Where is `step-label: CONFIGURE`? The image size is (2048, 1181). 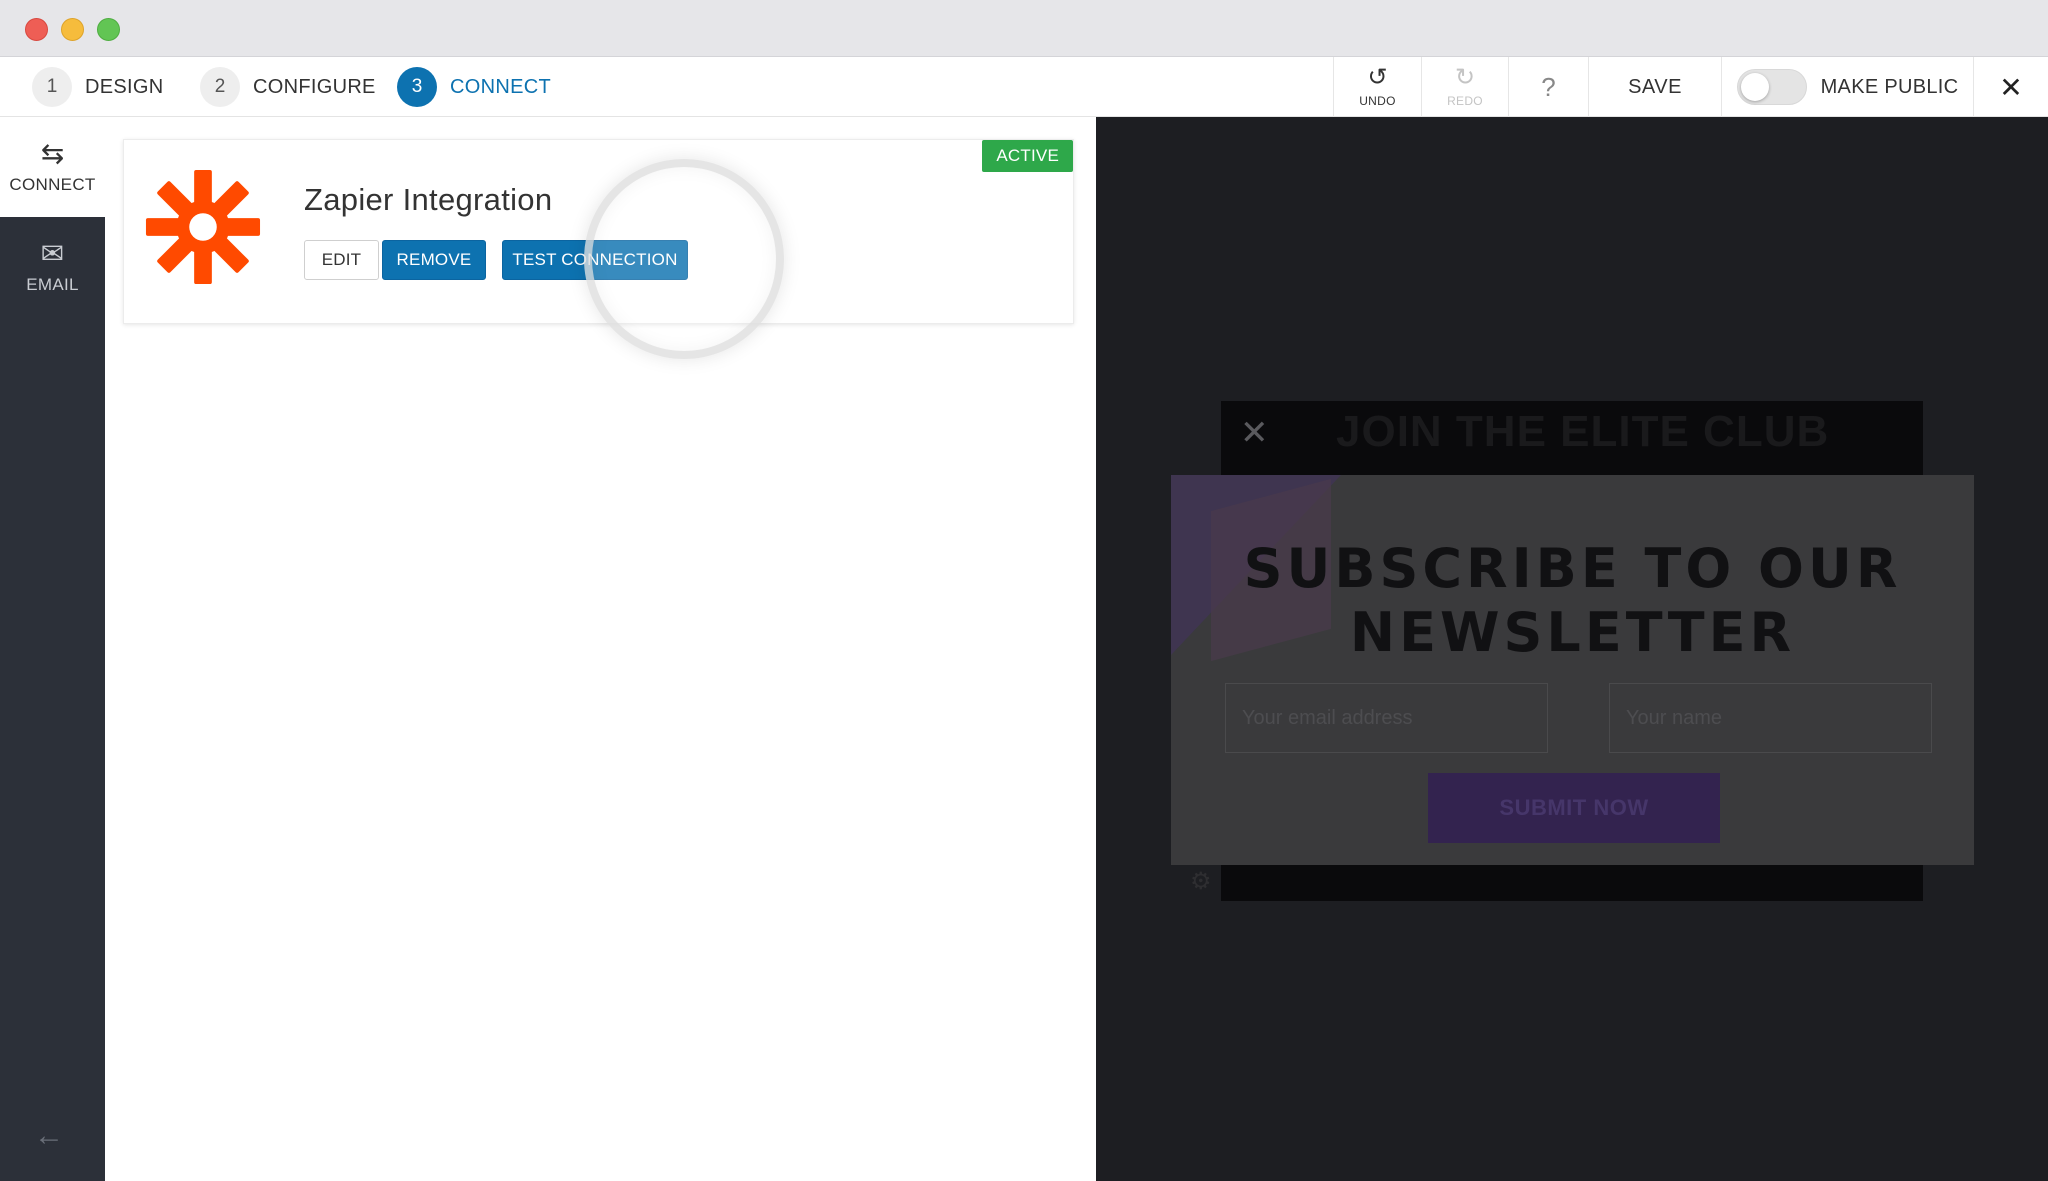 step-label: CONFIGURE is located at coordinates (314, 86).